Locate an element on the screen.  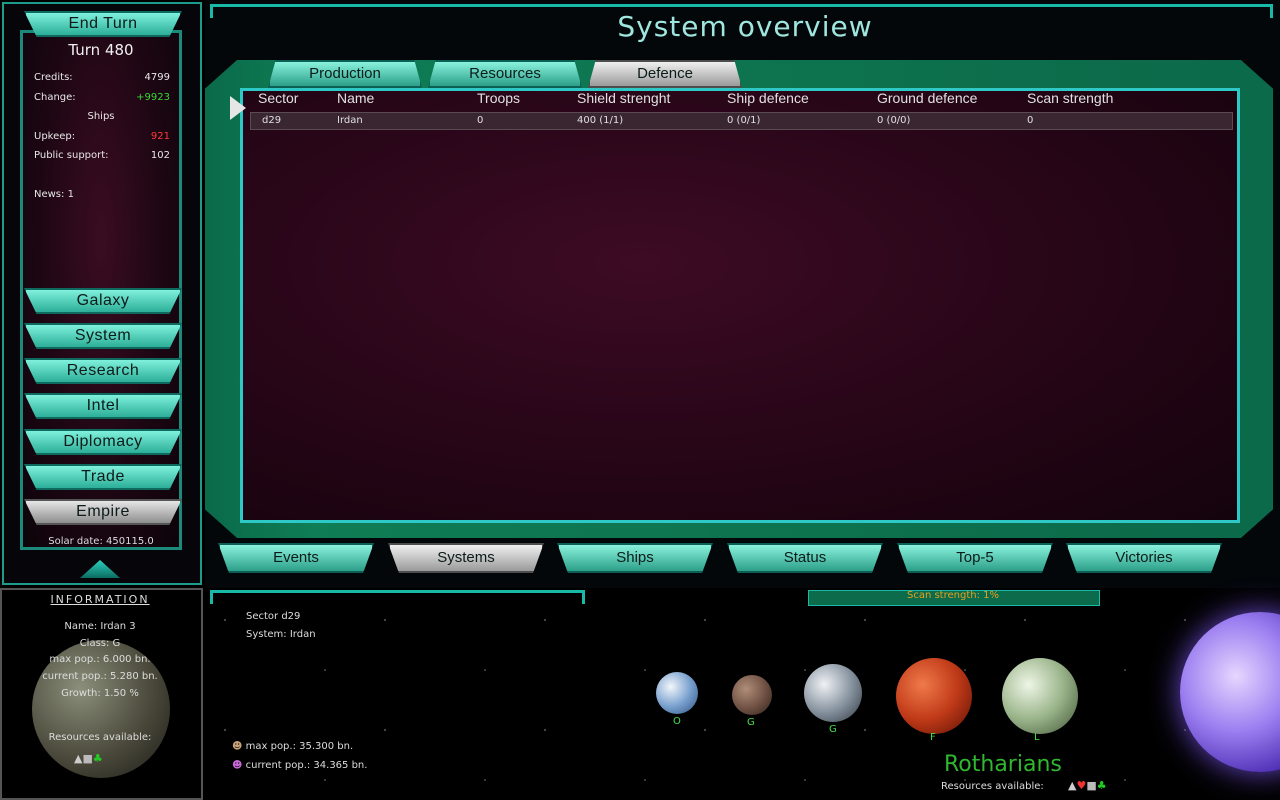
credits-stat: Credits: 4799 is located at coordinates (102, 77).